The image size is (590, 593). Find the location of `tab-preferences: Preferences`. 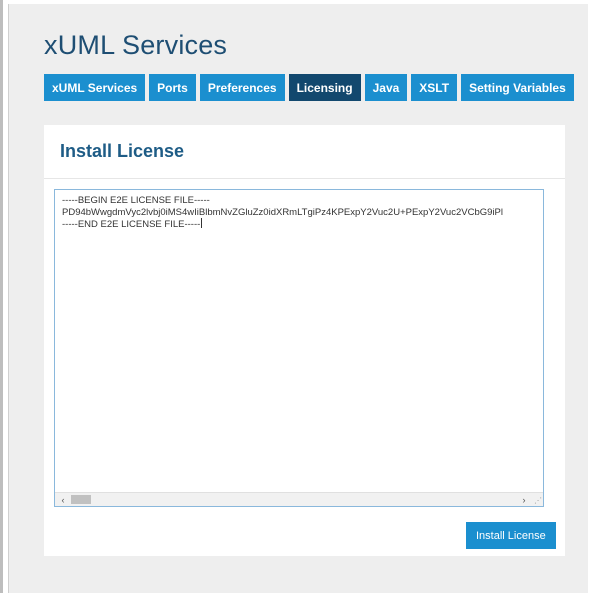

tab-preferences: Preferences is located at coordinates (242, 87).